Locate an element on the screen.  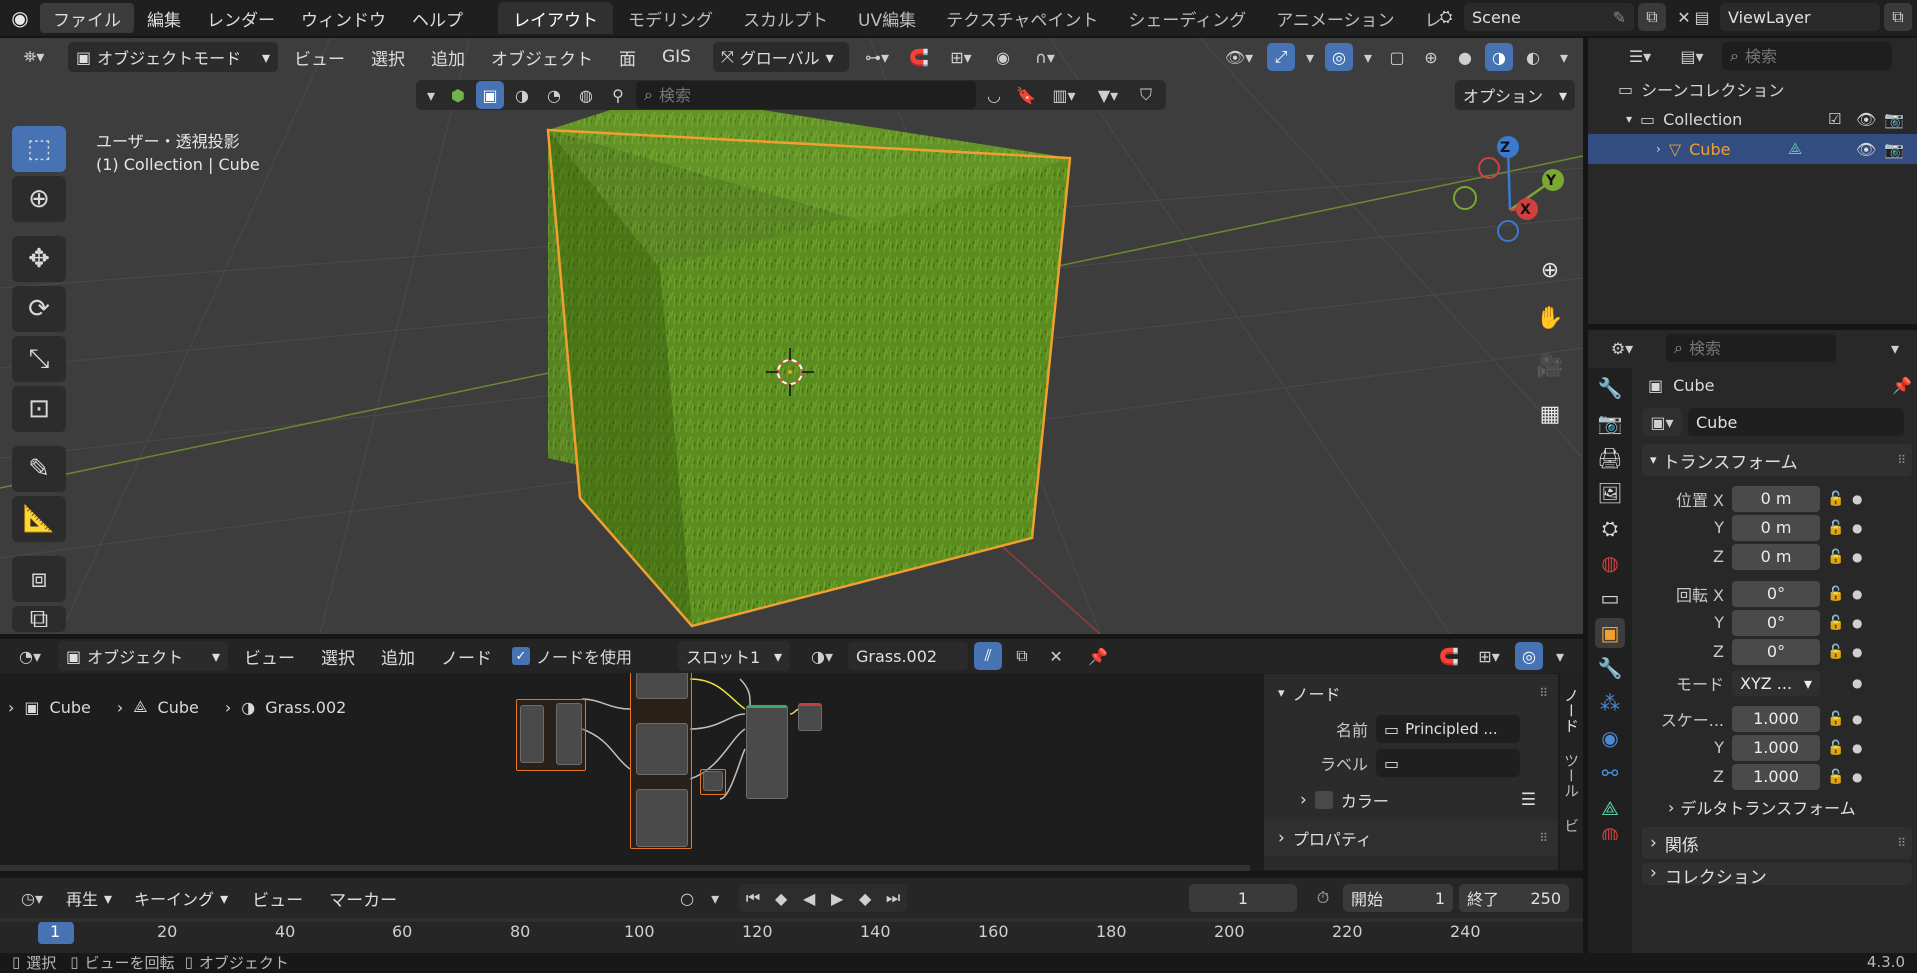
material-shading-icon: ◑ is located at coordinates (1499, 57).